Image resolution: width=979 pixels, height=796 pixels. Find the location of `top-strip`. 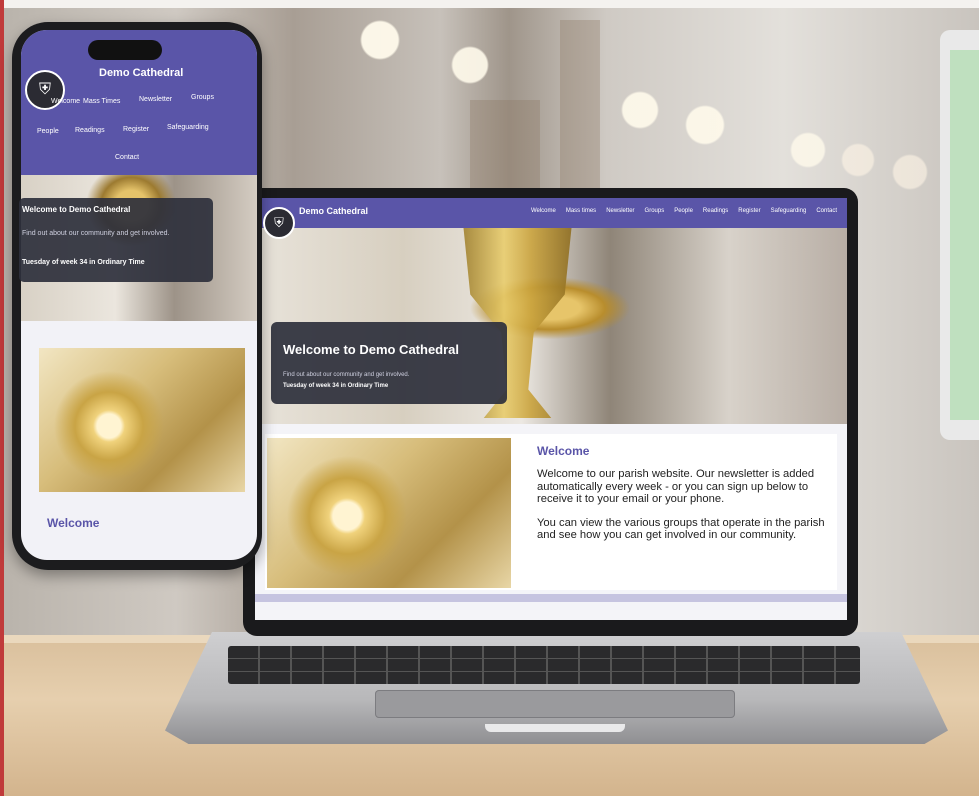

top-strip is located at coordinates (489, 4).